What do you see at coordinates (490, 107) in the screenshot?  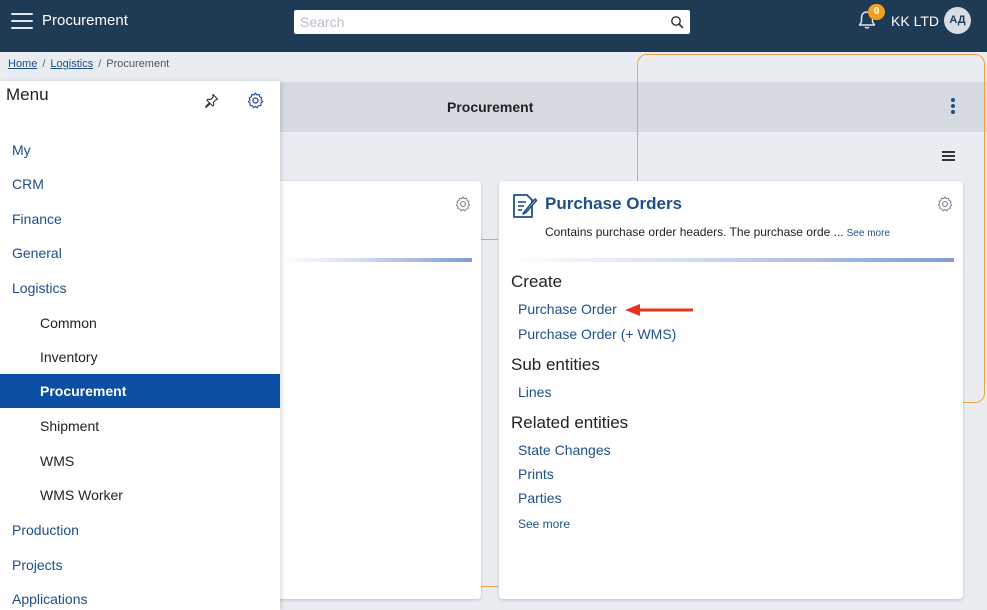 I see `page-title: Procurement` at bounding box center [490, 107].